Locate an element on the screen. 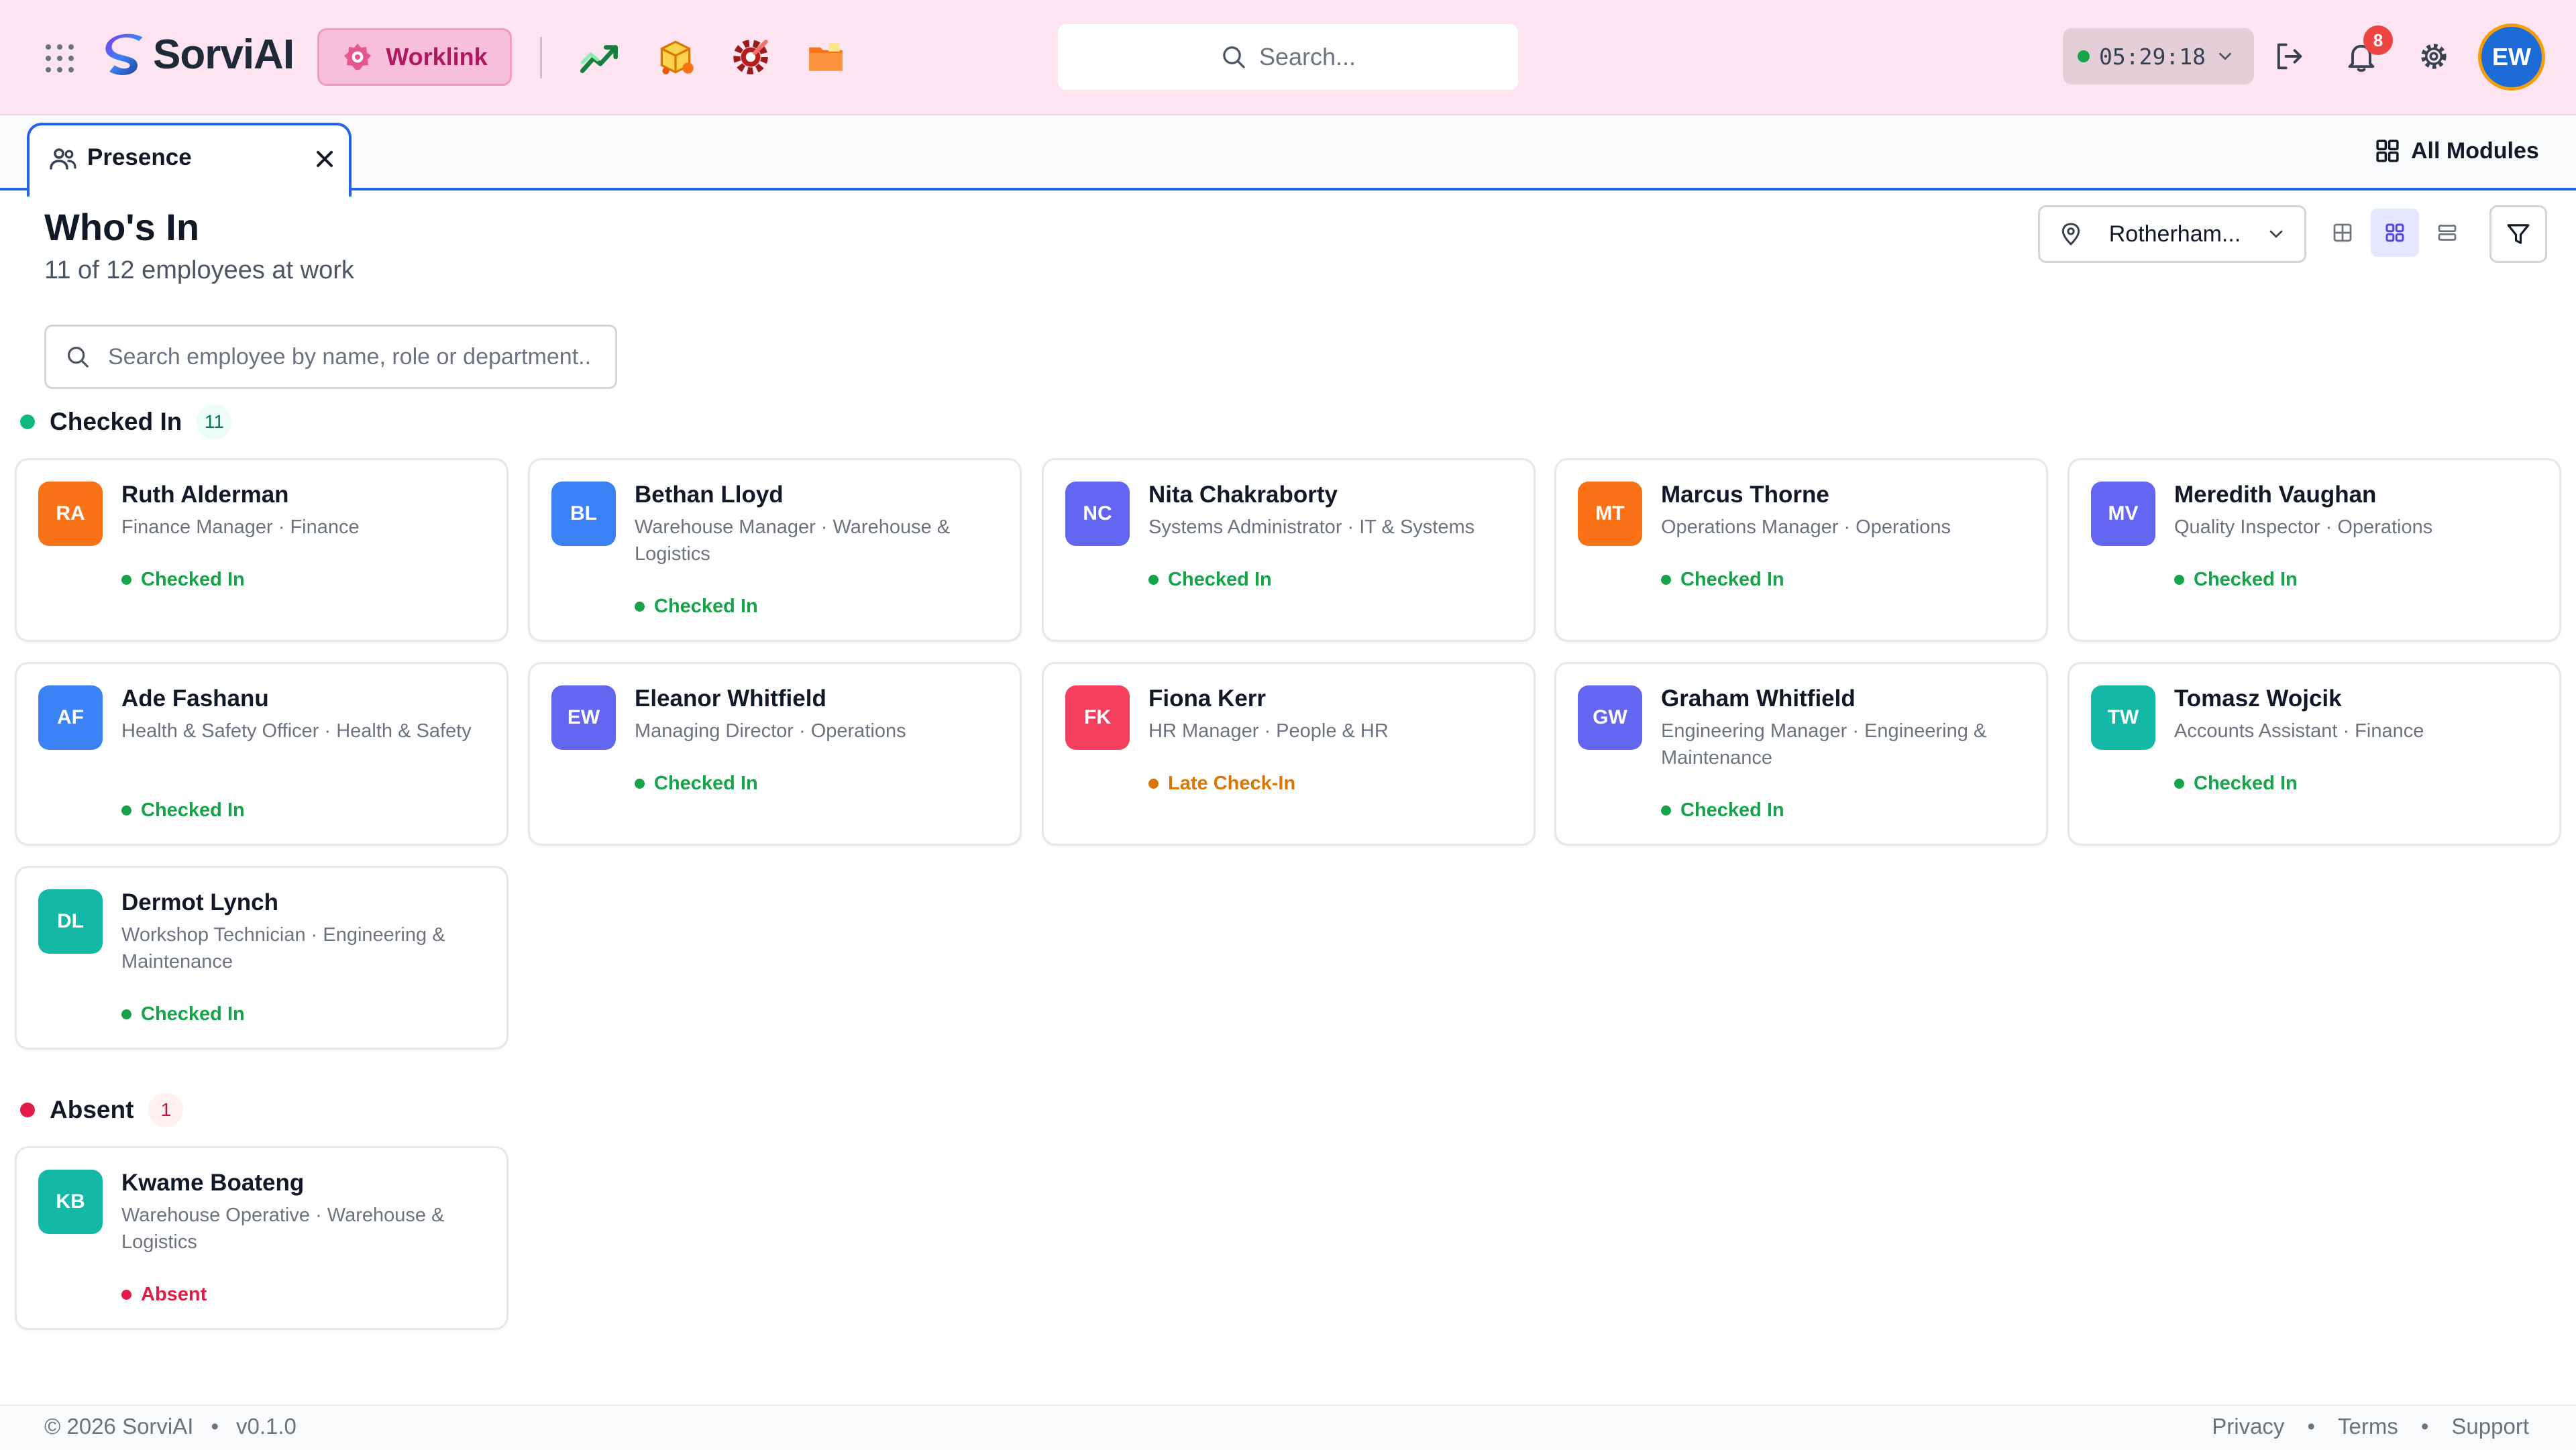 This screenshot has width=2576, height=1450. employee-role: Managing Director · Operations is located at coordinates (770, 731).